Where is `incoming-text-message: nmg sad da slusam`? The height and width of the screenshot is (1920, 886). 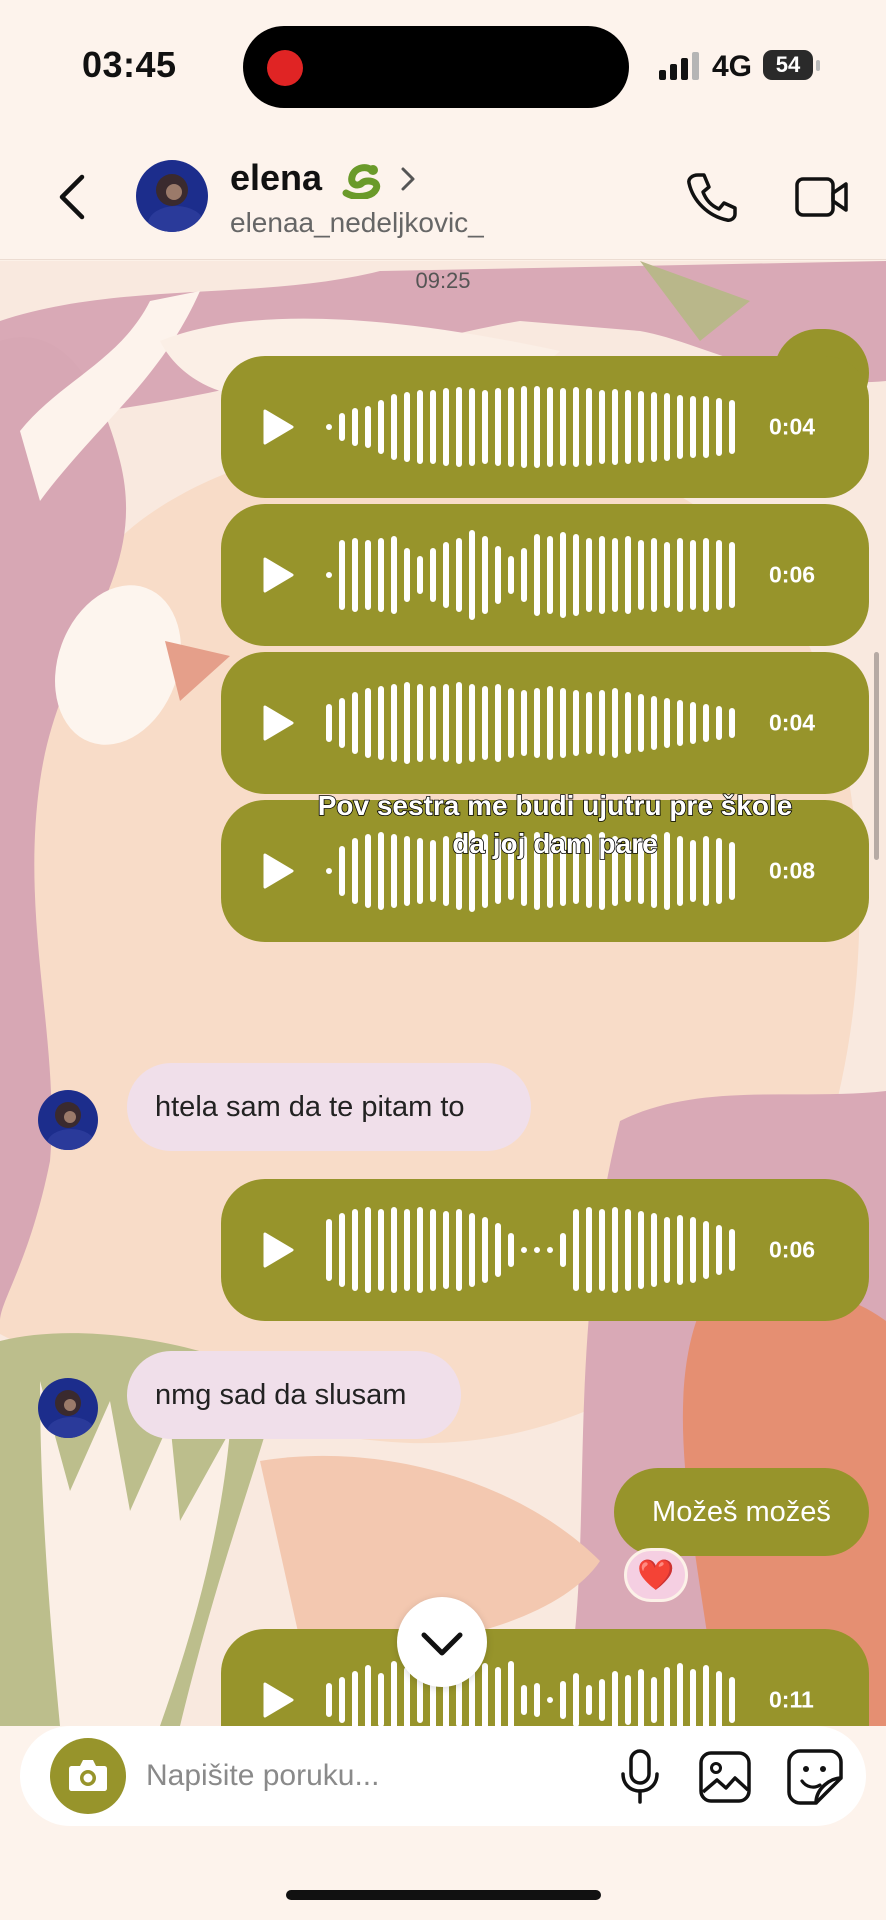 incoming-text-message: nmg sad da slusam is located at coordinates (294, 1395).